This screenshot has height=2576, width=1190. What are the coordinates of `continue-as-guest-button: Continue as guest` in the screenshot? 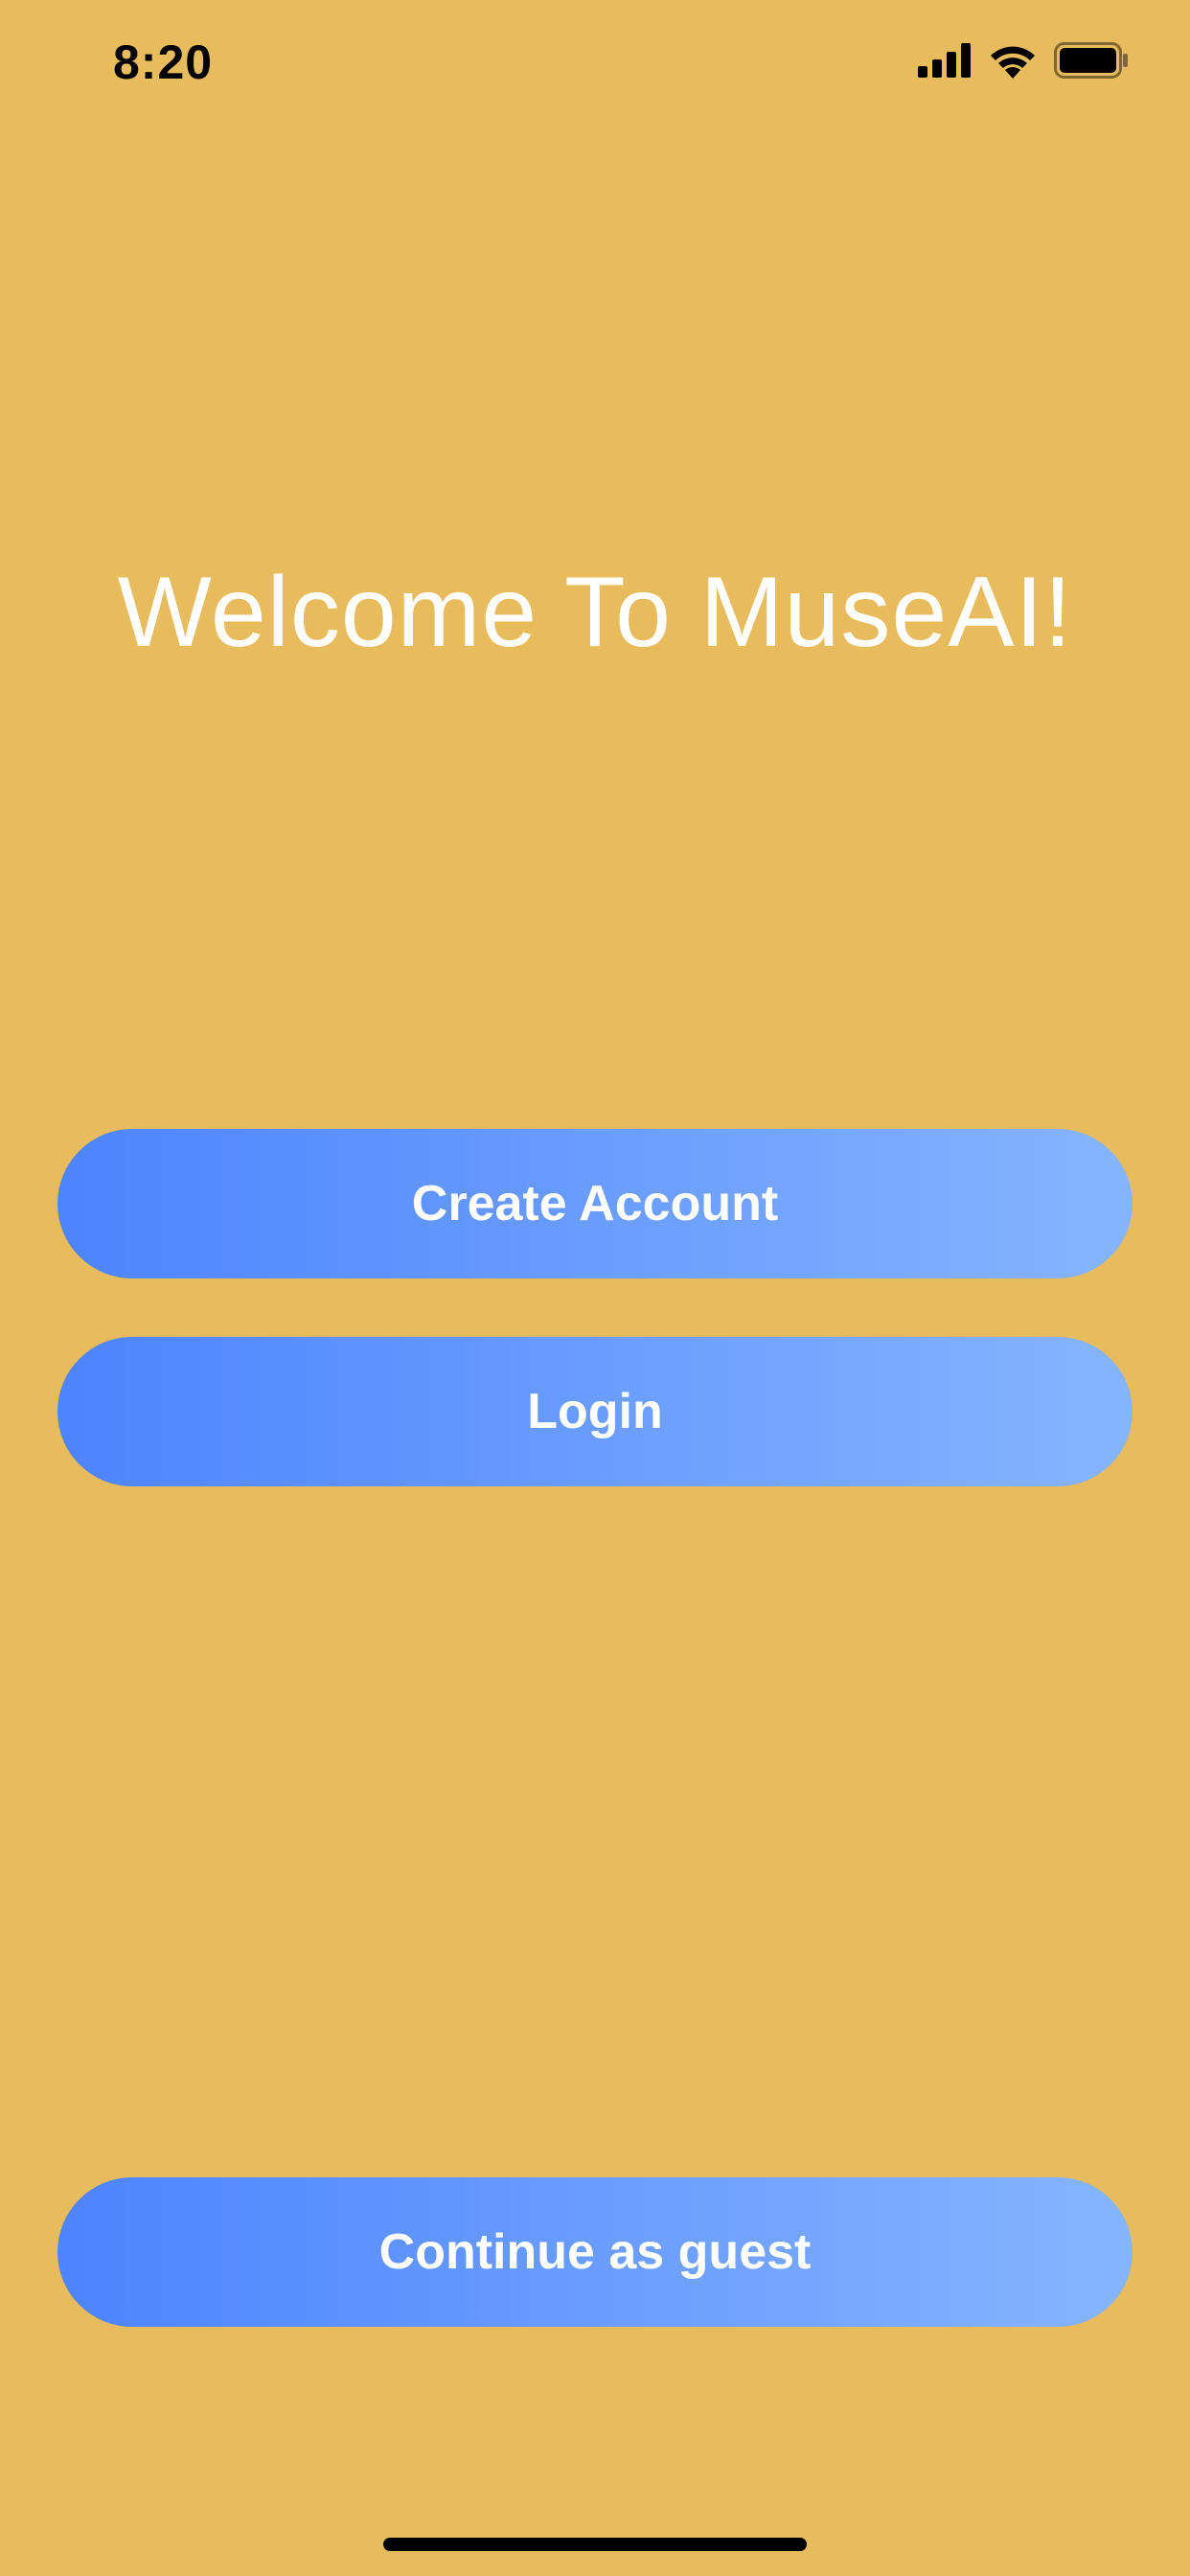 It's located at (595, 2252).